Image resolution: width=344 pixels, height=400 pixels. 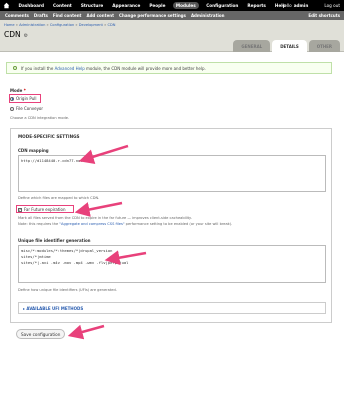 I want to click on arrow-to-ufi, so click(x=125, y=258).